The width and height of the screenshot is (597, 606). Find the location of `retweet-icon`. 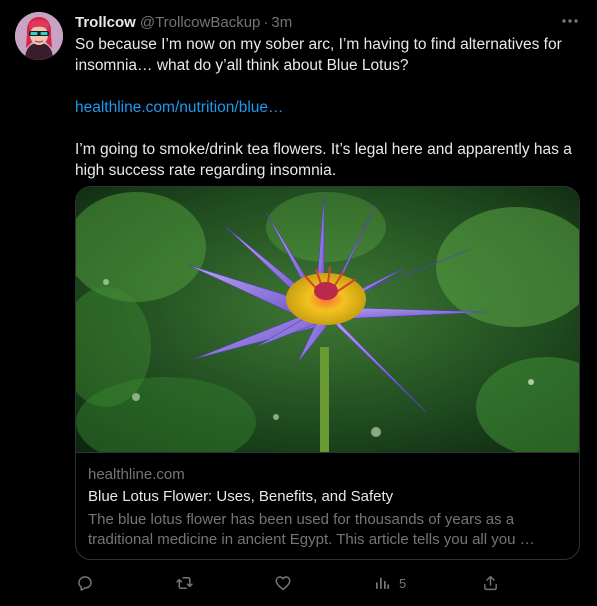

retweet-icon is located at coordinates (184, 583).